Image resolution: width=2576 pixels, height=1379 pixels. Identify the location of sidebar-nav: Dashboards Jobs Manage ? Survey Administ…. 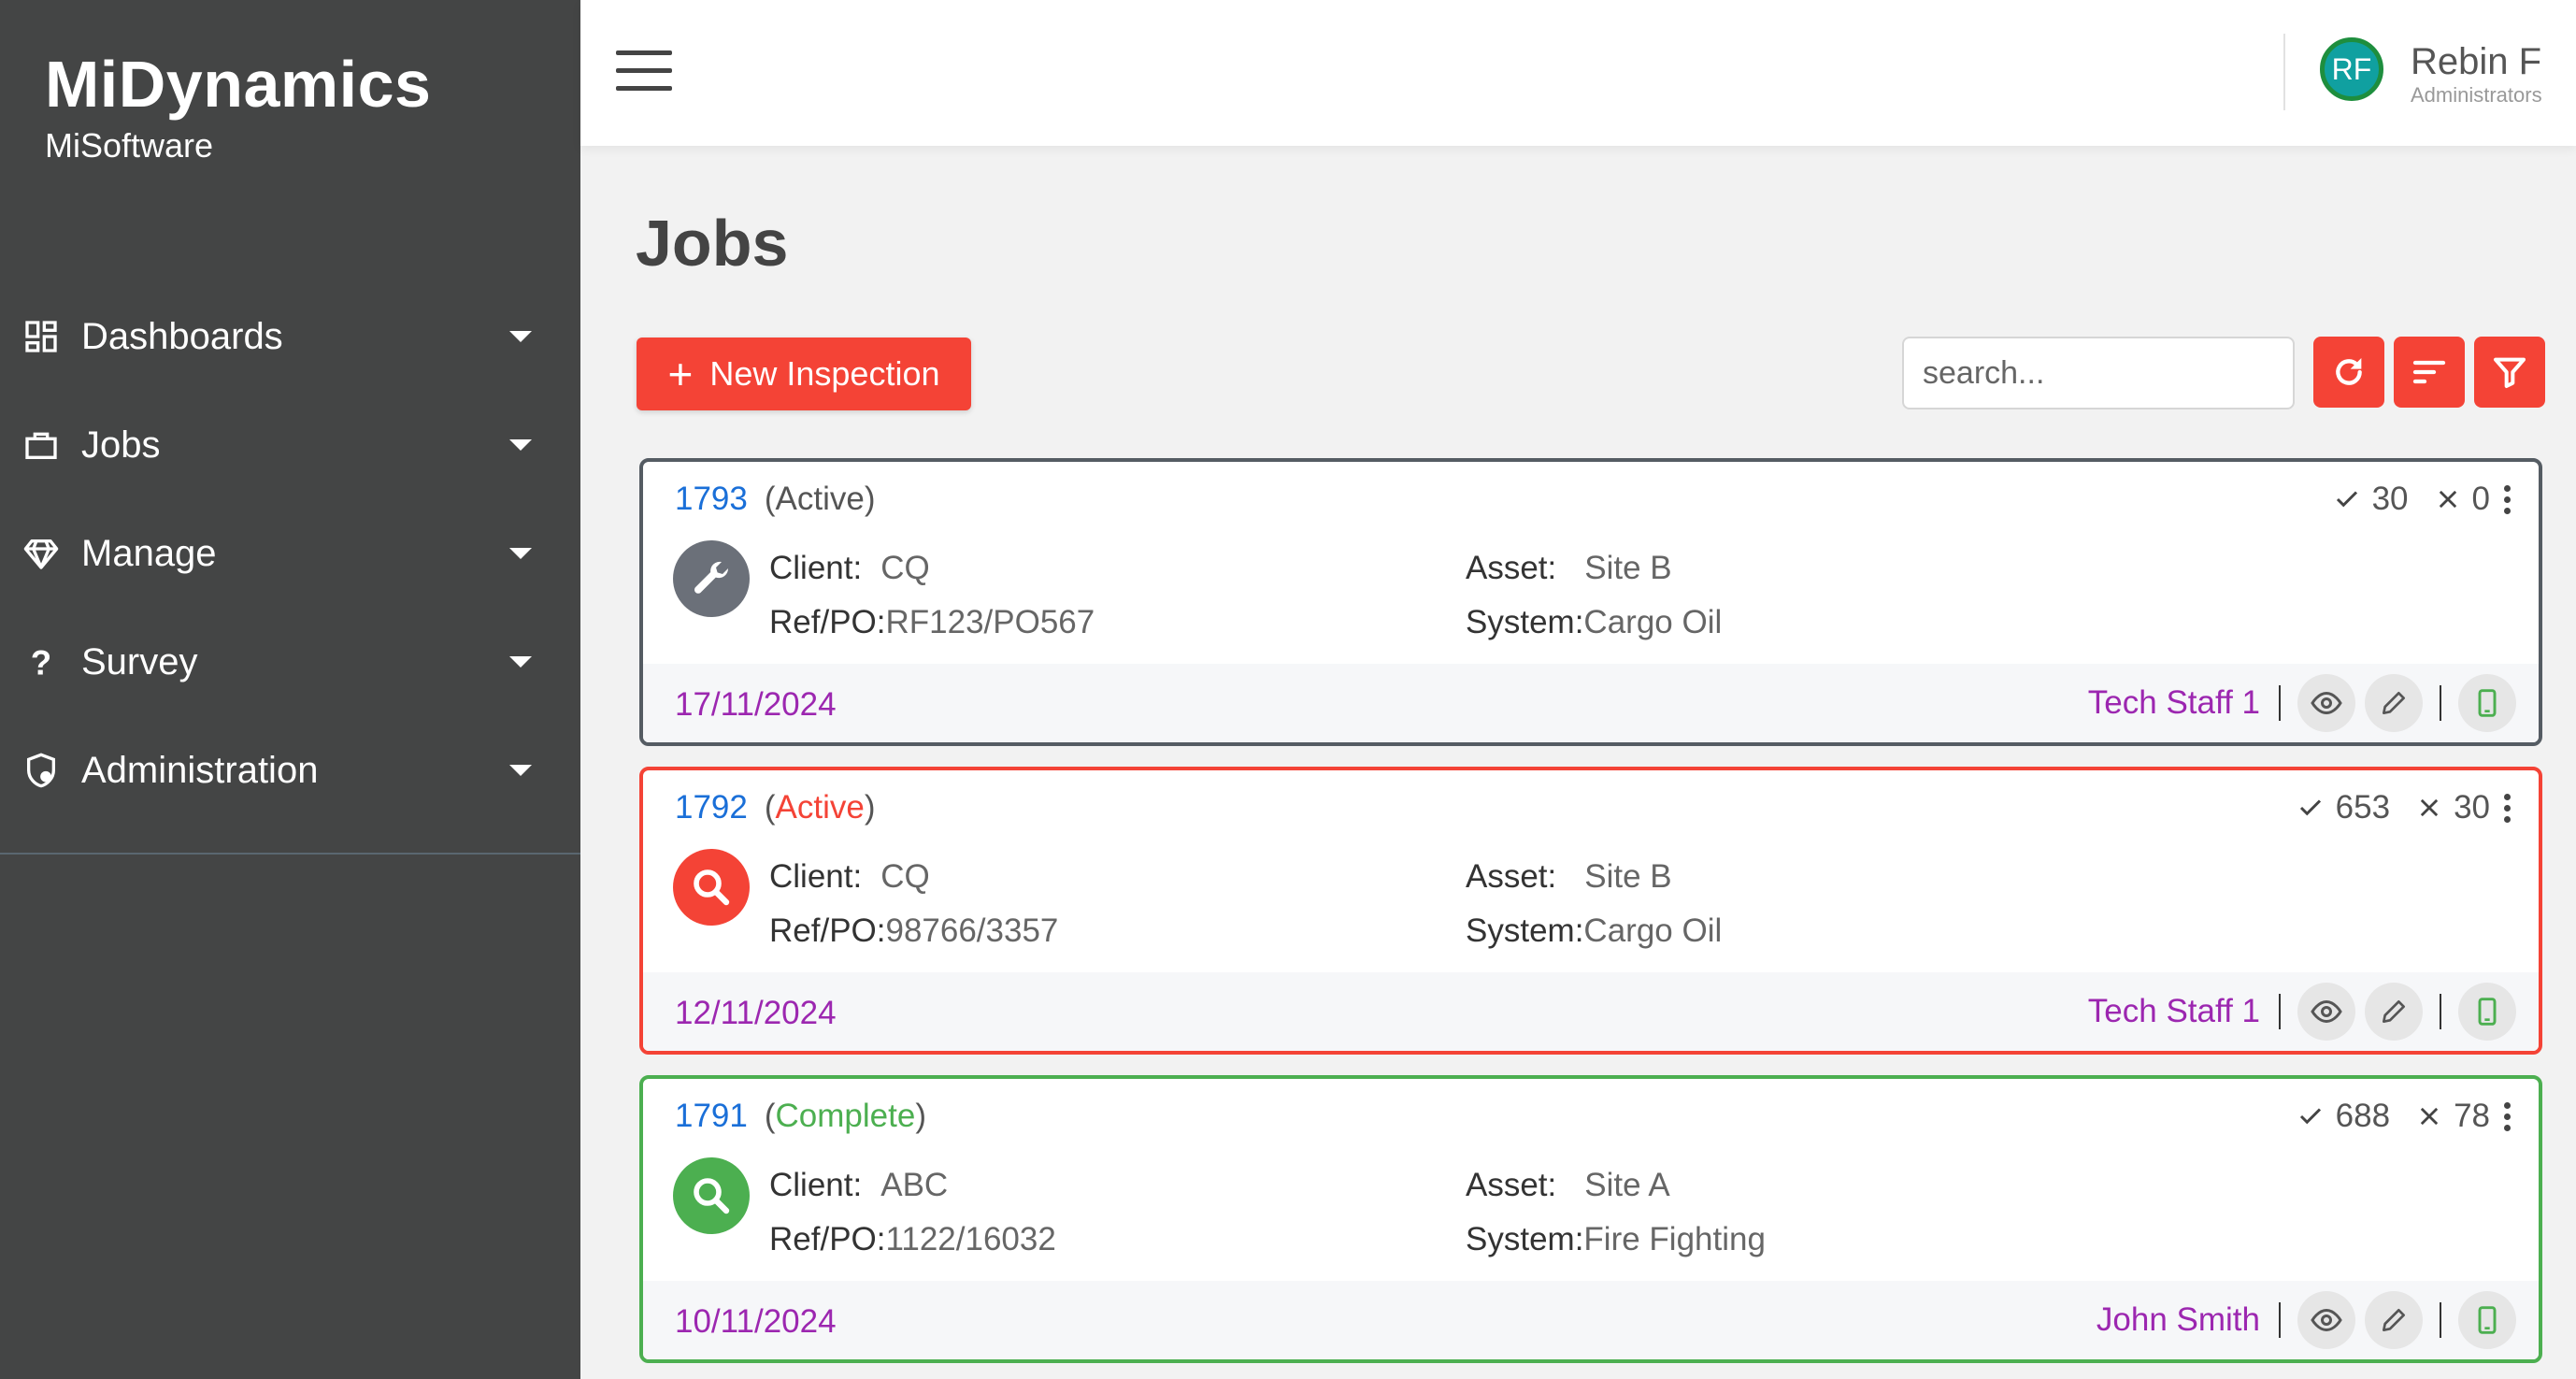
(290, 553).